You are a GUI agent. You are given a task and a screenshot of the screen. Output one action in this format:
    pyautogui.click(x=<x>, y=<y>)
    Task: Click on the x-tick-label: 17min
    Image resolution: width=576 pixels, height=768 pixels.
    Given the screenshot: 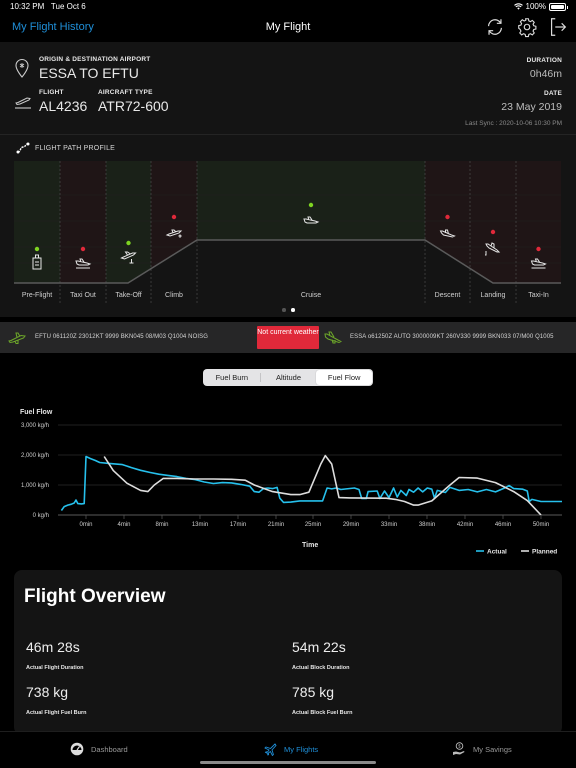 What is the action you would take?
    pyautogui.click(x=238, y=525)
    